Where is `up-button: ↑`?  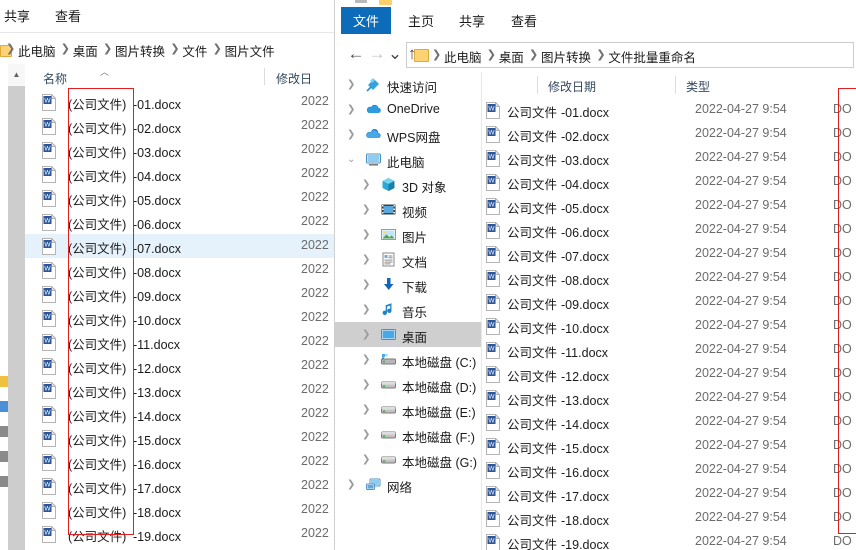 up-button: ↑ is located at coordinates (412, 54).